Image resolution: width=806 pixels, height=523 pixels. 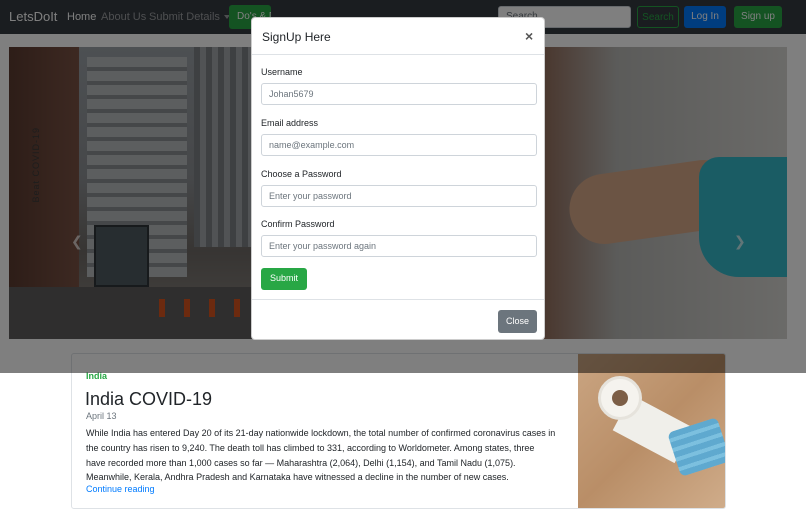 What do you see at coordinates (149, 399) in the screenshot?
I see `article-title: India COVID-19` at bounding box center [149, 399].